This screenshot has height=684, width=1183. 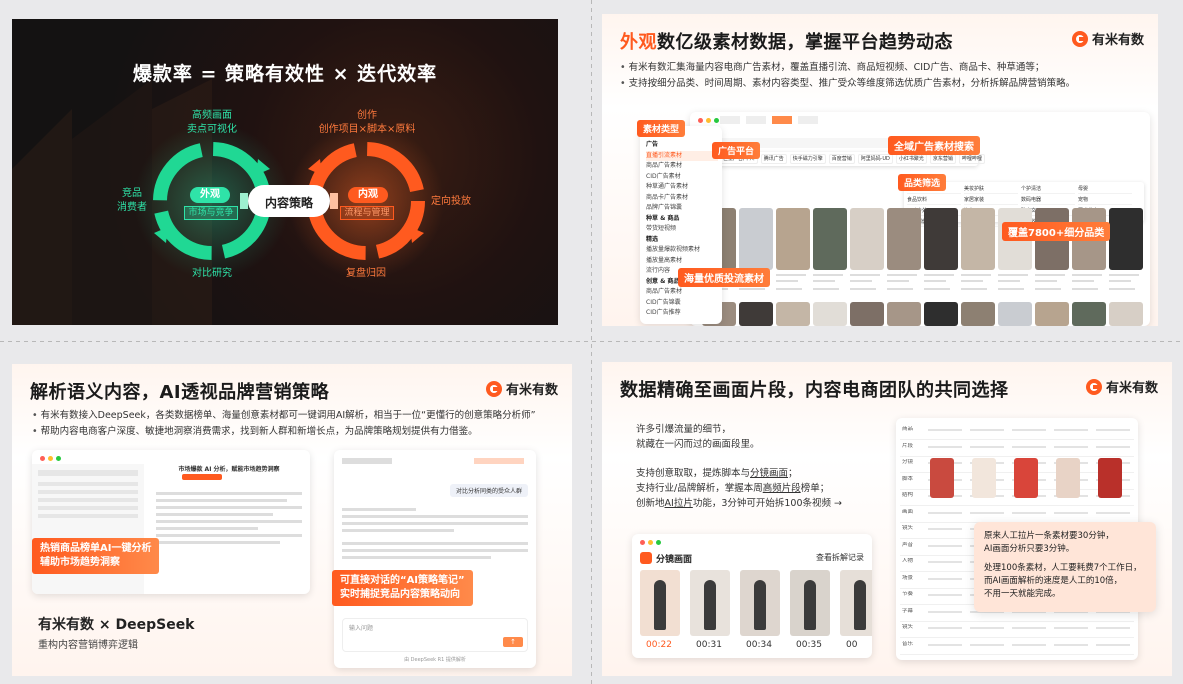 What do you see at coordinates (499, 461) in the screenshot?
I see `chat-header-action` at bounding box center [499, 461].